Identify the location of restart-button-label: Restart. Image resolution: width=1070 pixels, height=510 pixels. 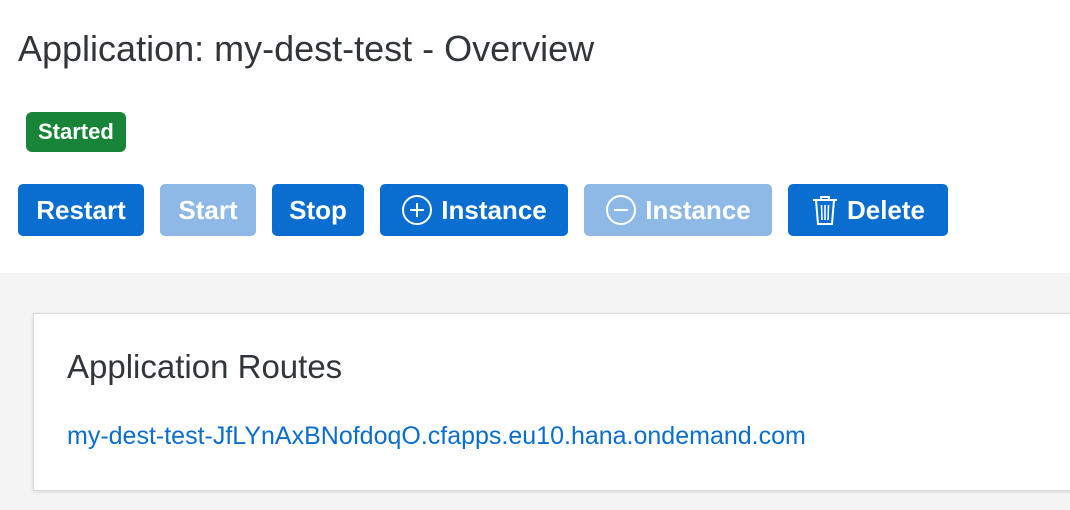
(81, 209).